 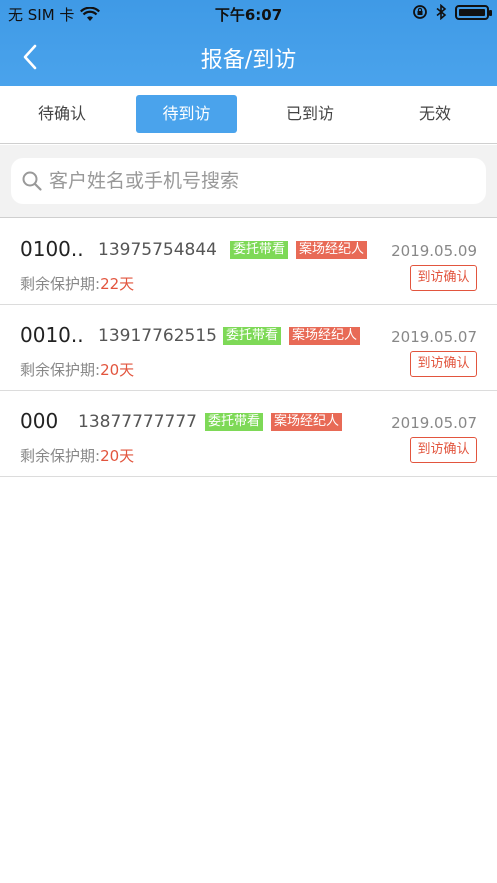 What do you see at coordinates (473, 12) in the screenshot?
I see `battery-icon` at bounding box center [473, 12].